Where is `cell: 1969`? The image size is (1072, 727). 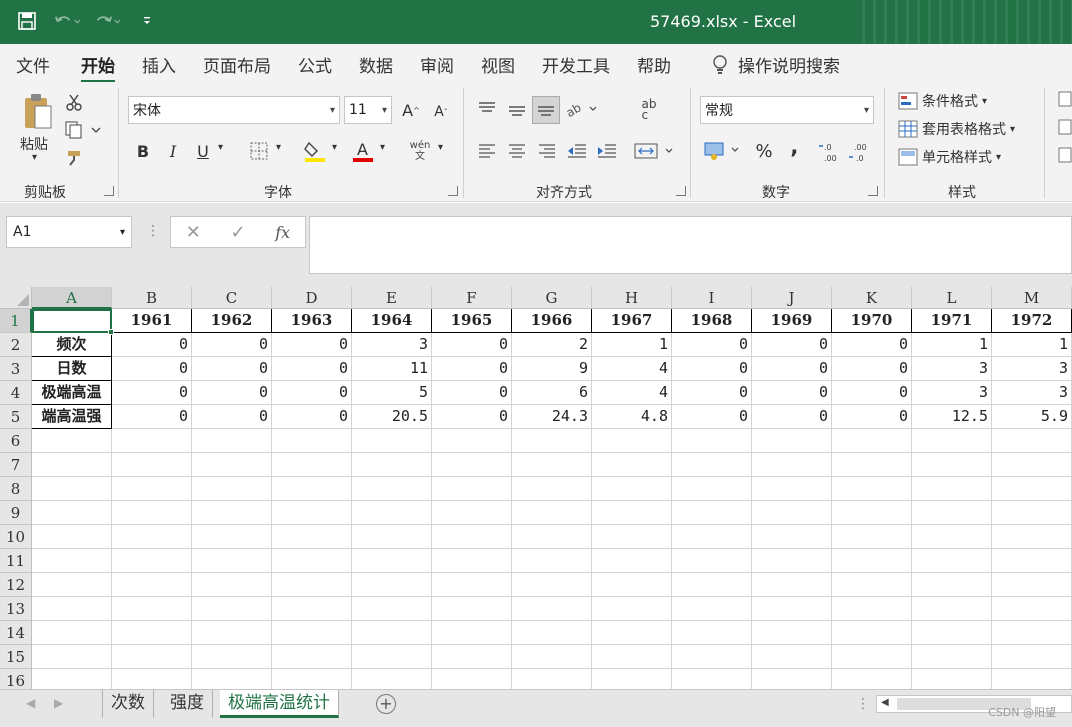 cell: 1969 is located at coordinates (792, 321).